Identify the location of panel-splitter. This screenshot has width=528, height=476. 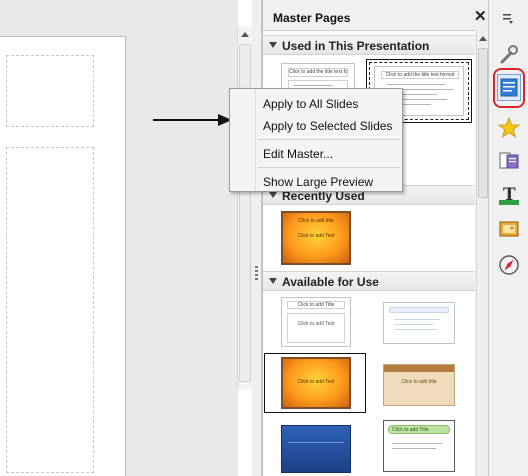
(257, 238).